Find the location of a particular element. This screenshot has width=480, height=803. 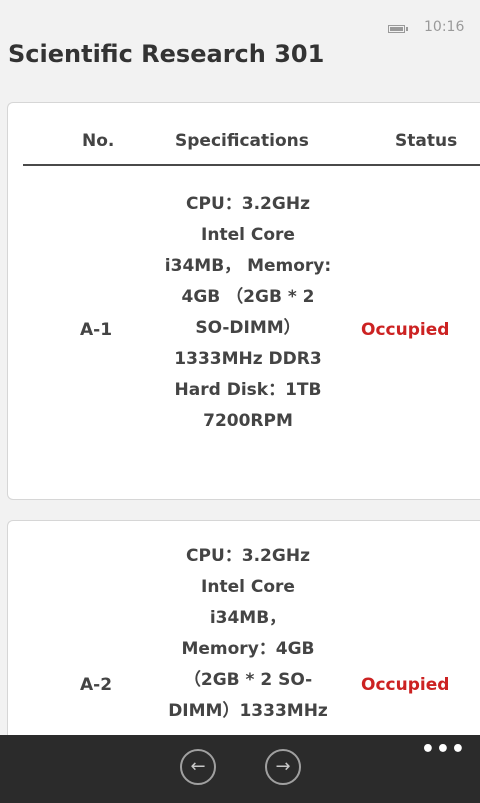

back-arrow-icon: ← is located at coordinates (198, 766).